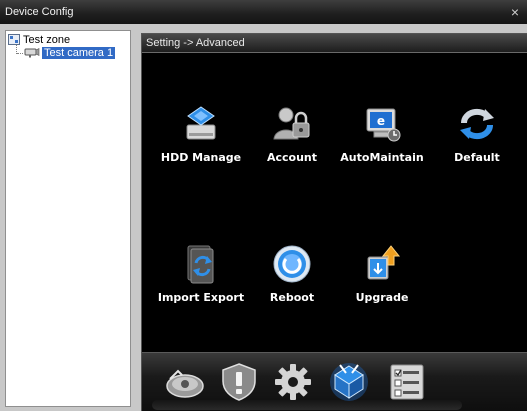  I want to click on import-export-icon, so click(200, 264).